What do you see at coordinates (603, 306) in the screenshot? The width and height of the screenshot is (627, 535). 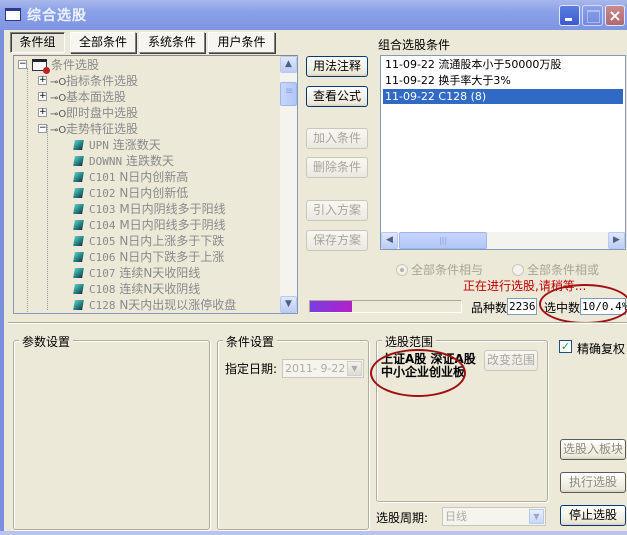 I see `selected-count-value: 10/0.4%` at bounding box center [603, 306].